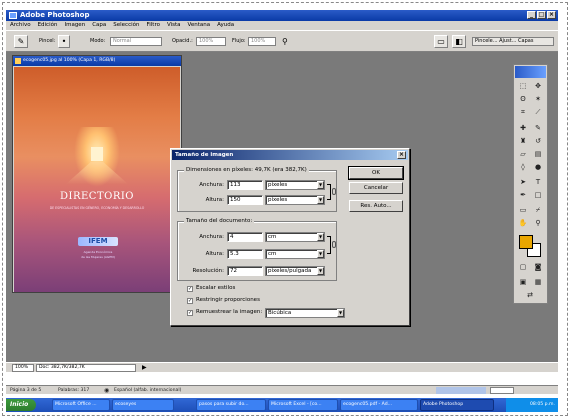 The height and width of the screenshot is (418, 570). What do you see at coordinates (538, 282) in the screenshot?
I see `screen-mode-full-icon: ▦` at bounding box center [538, 282].